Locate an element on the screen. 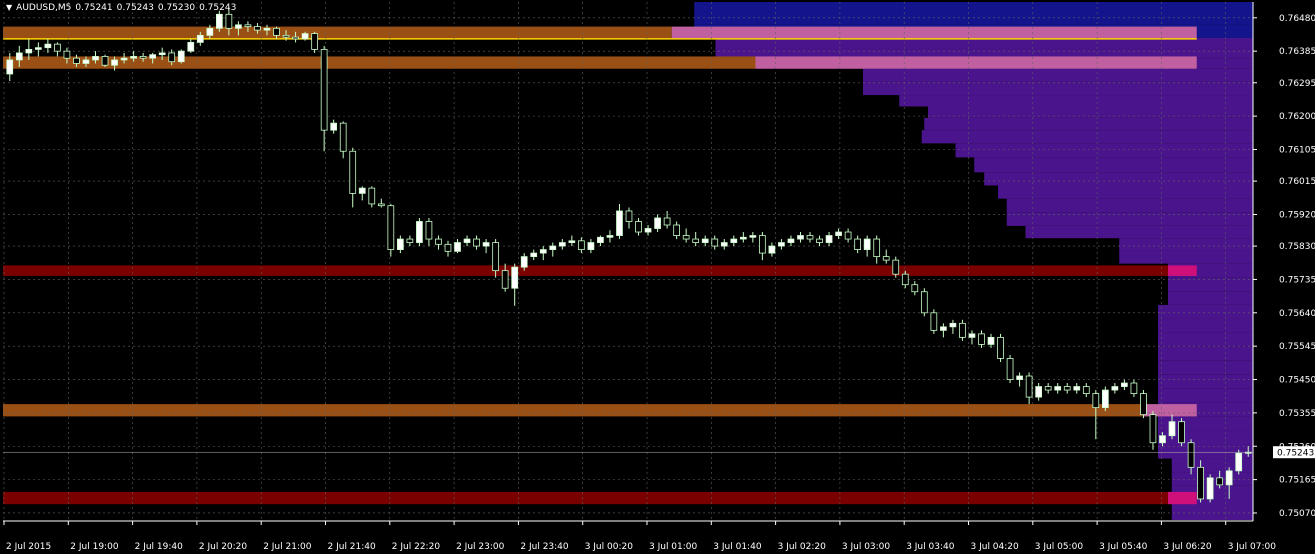  x-tick-label: 3 Jul 05:00 is located at coordinates (1059, 547).